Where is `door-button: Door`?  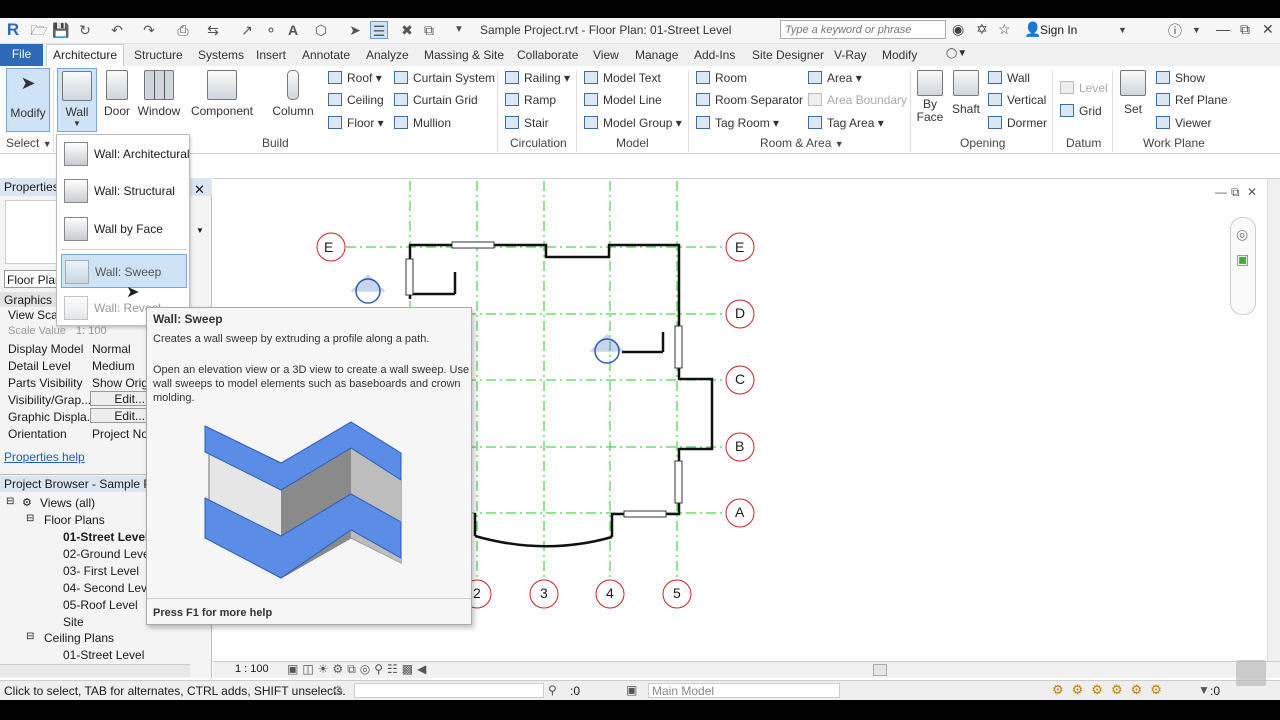
door-button: Door is located at coordinates (117, 94).